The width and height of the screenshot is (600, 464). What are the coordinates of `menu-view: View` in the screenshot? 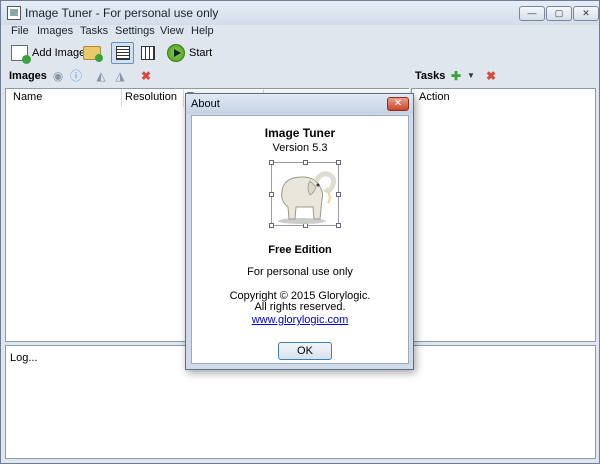 It's located at (172, 31).